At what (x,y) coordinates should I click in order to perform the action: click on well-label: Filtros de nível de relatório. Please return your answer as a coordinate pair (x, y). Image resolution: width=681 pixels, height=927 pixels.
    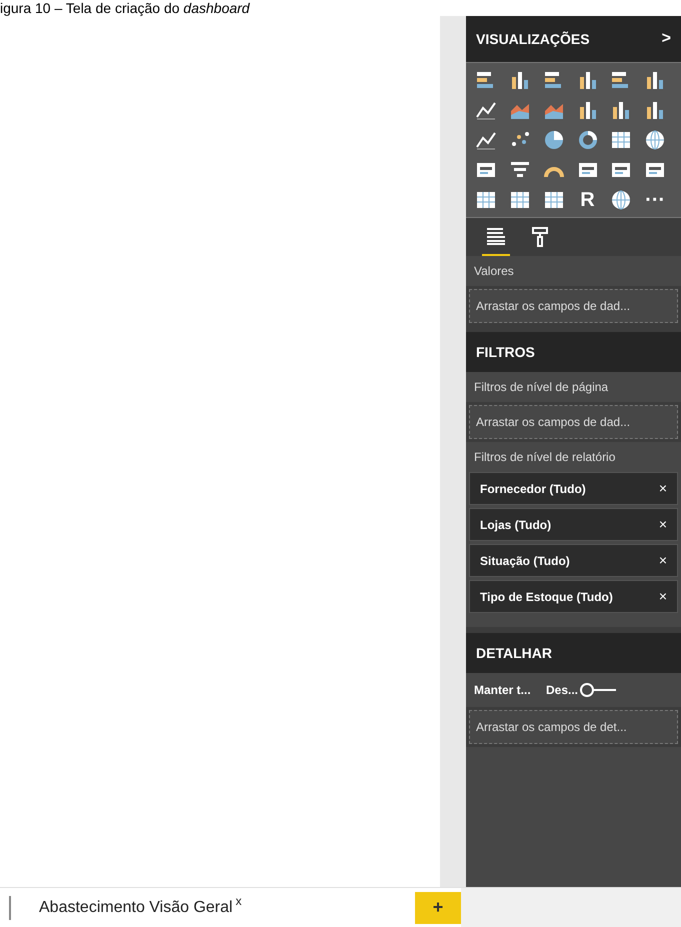
    Looking at the image, I should click on (573, 457).